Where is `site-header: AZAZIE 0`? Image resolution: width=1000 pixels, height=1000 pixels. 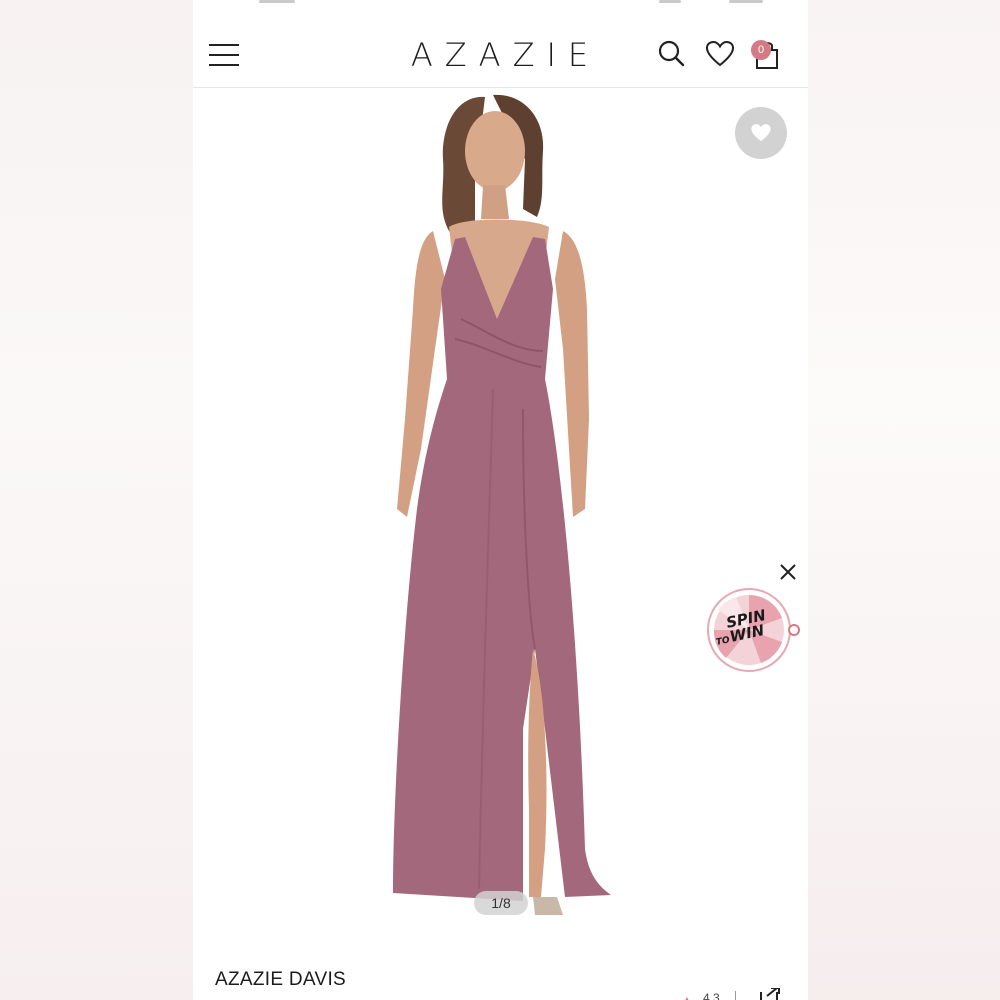 site-header: AZAZIE 0 is located at coordinates (500, 55).